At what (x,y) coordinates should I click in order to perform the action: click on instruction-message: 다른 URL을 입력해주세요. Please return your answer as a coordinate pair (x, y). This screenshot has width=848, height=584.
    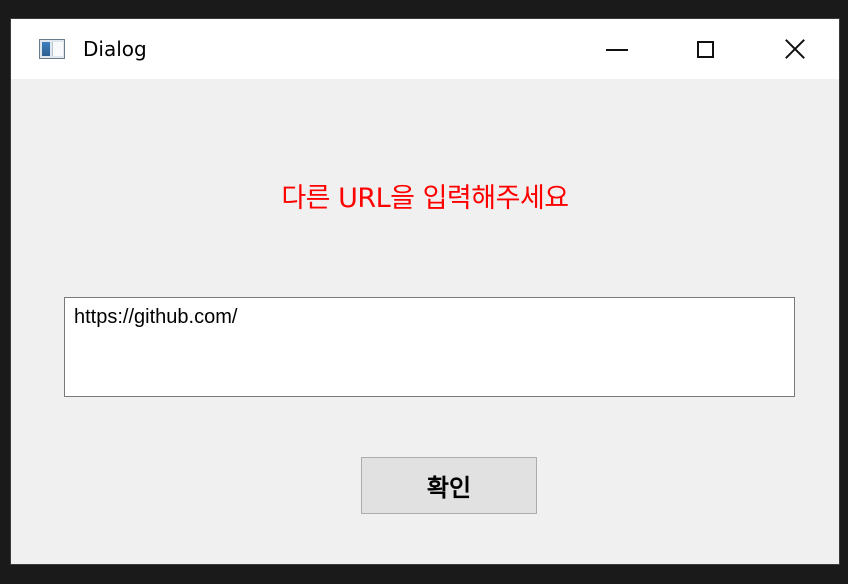
    Looking at the image, I should click on (425, 198).